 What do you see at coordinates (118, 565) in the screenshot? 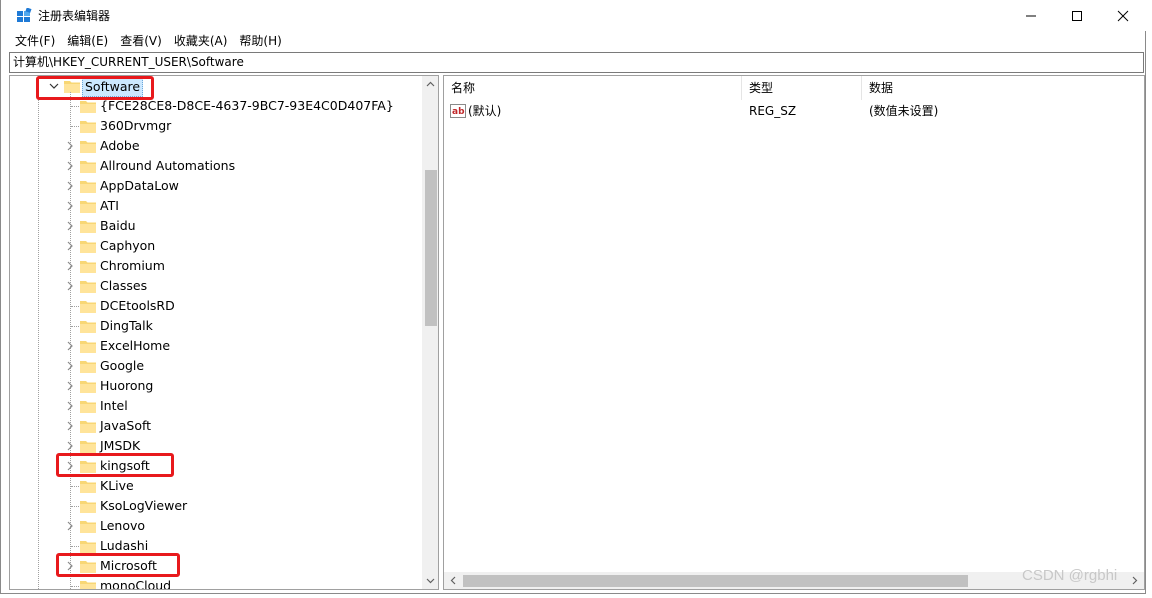
I see `highlight-box-microsoft` at bounding box center [118, 565].